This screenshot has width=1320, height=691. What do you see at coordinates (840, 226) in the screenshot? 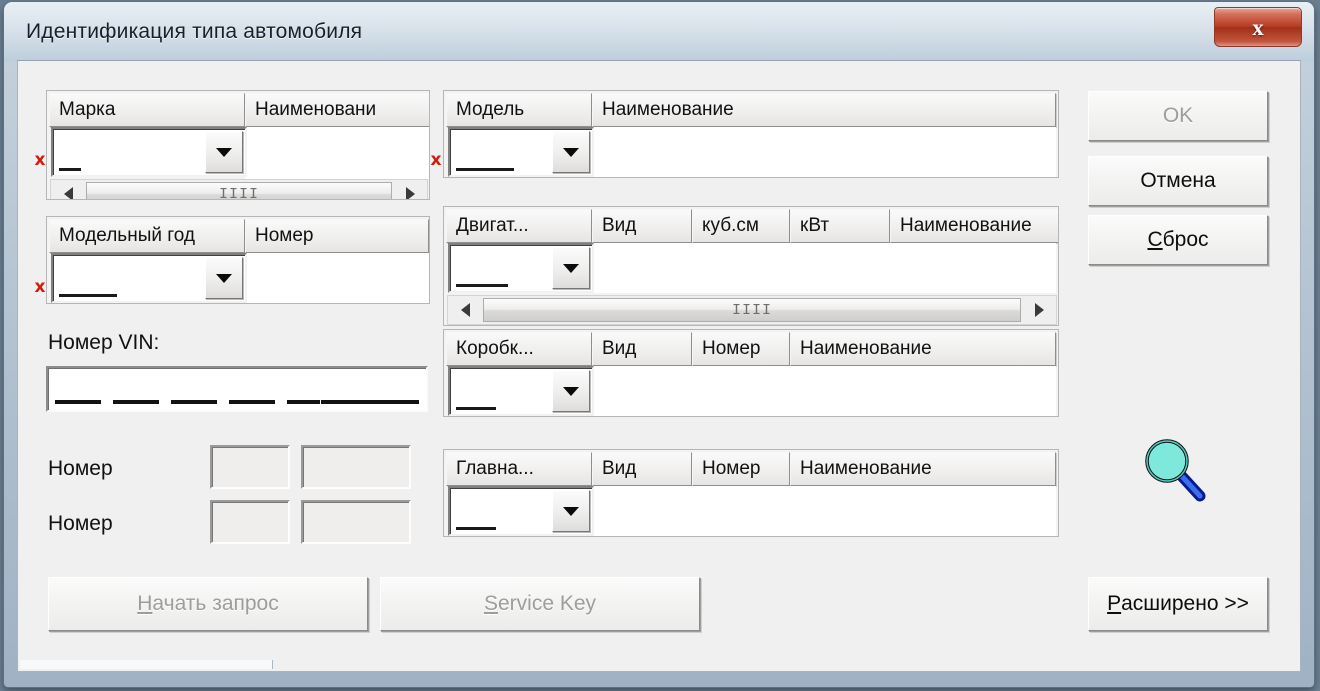
I see `engine-header-kw: кВт` at bounding box center [840, 226].